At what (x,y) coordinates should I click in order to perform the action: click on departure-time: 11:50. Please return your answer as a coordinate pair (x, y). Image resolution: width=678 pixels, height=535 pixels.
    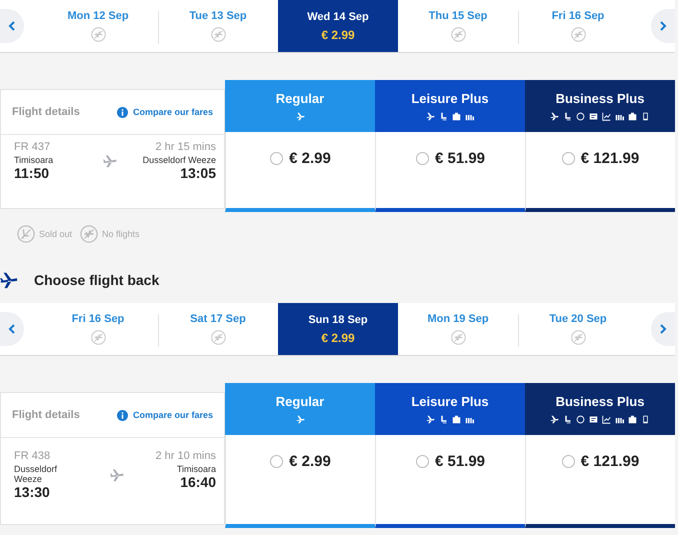
    Looking at the image, I should click on (32, 173).